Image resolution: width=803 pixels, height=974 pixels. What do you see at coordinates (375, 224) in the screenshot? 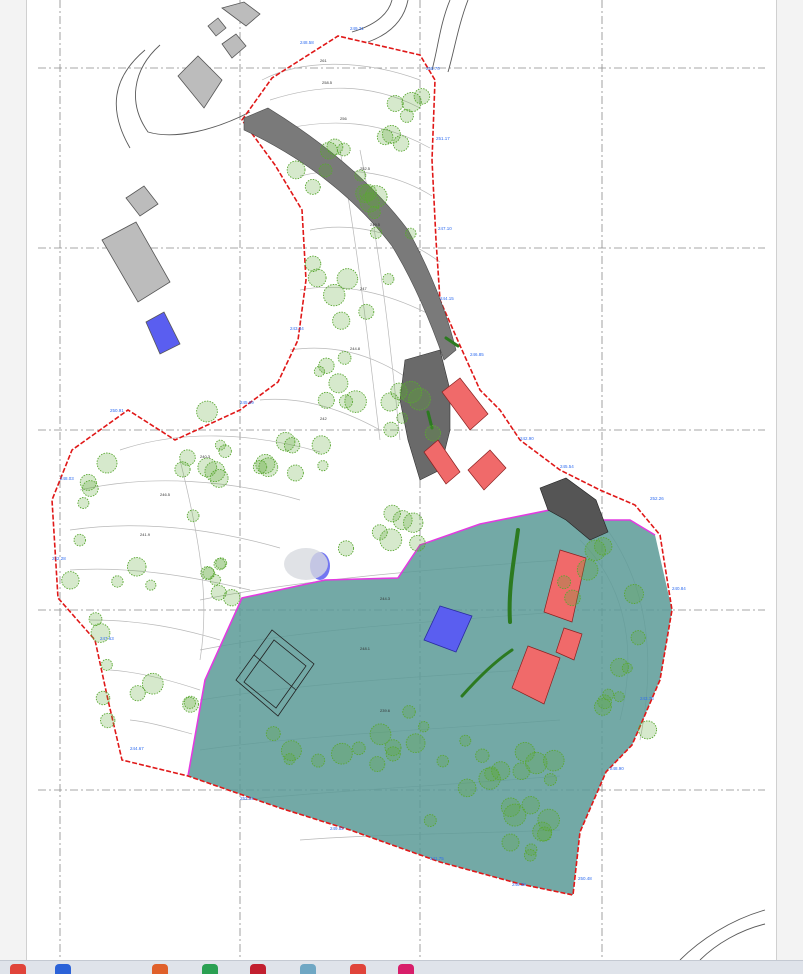
I see `contour-label: 249.5` at bounding box center [375, 224].